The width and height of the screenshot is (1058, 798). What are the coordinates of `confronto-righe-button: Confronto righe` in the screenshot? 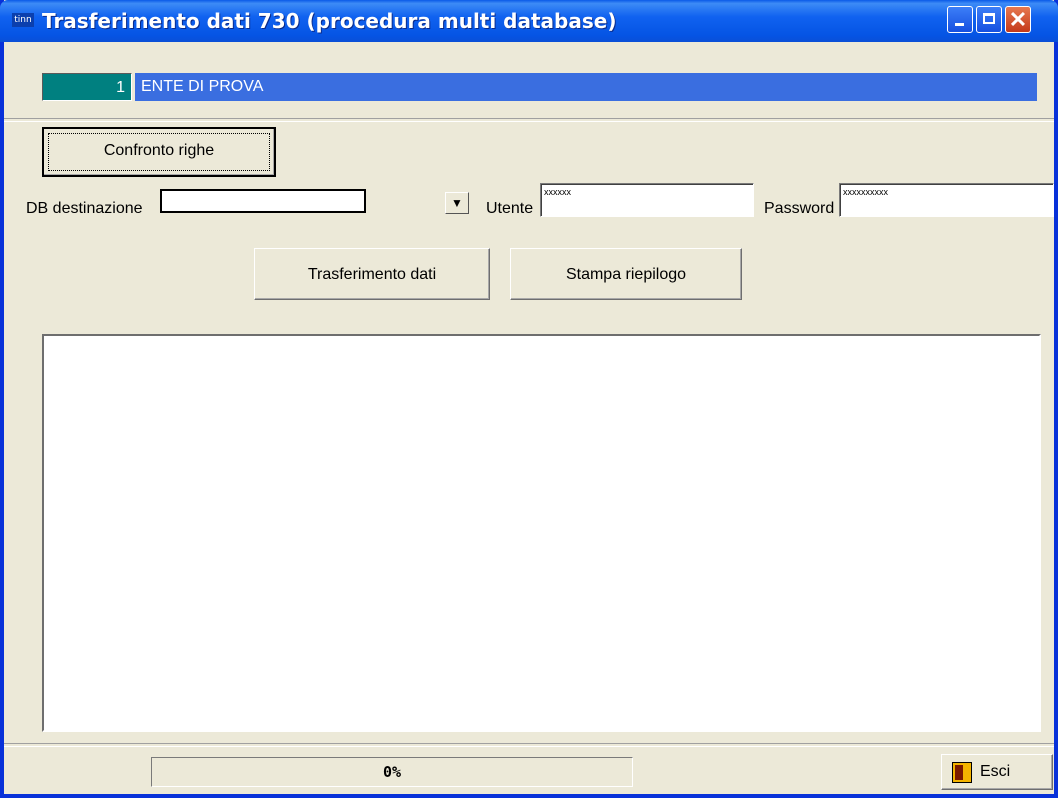 It's located at (159, 152).